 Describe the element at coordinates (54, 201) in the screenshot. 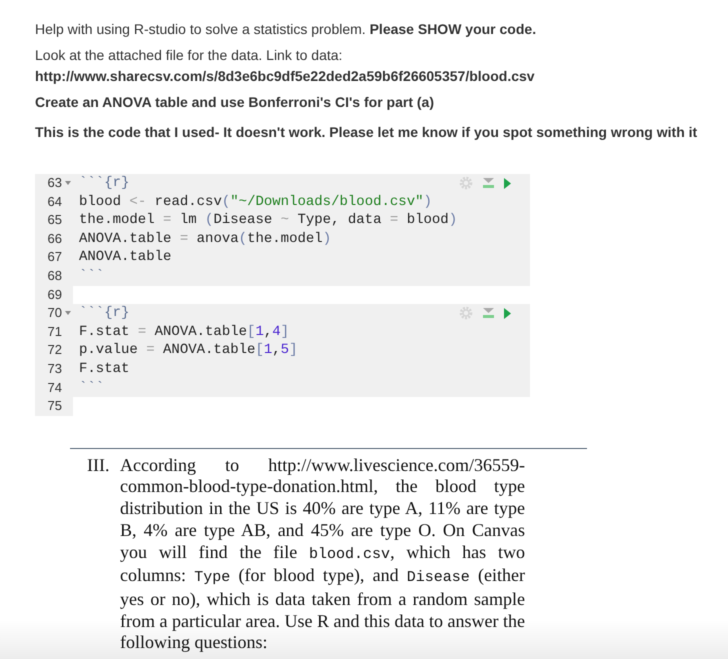

I see `line-number: 64` at that location.